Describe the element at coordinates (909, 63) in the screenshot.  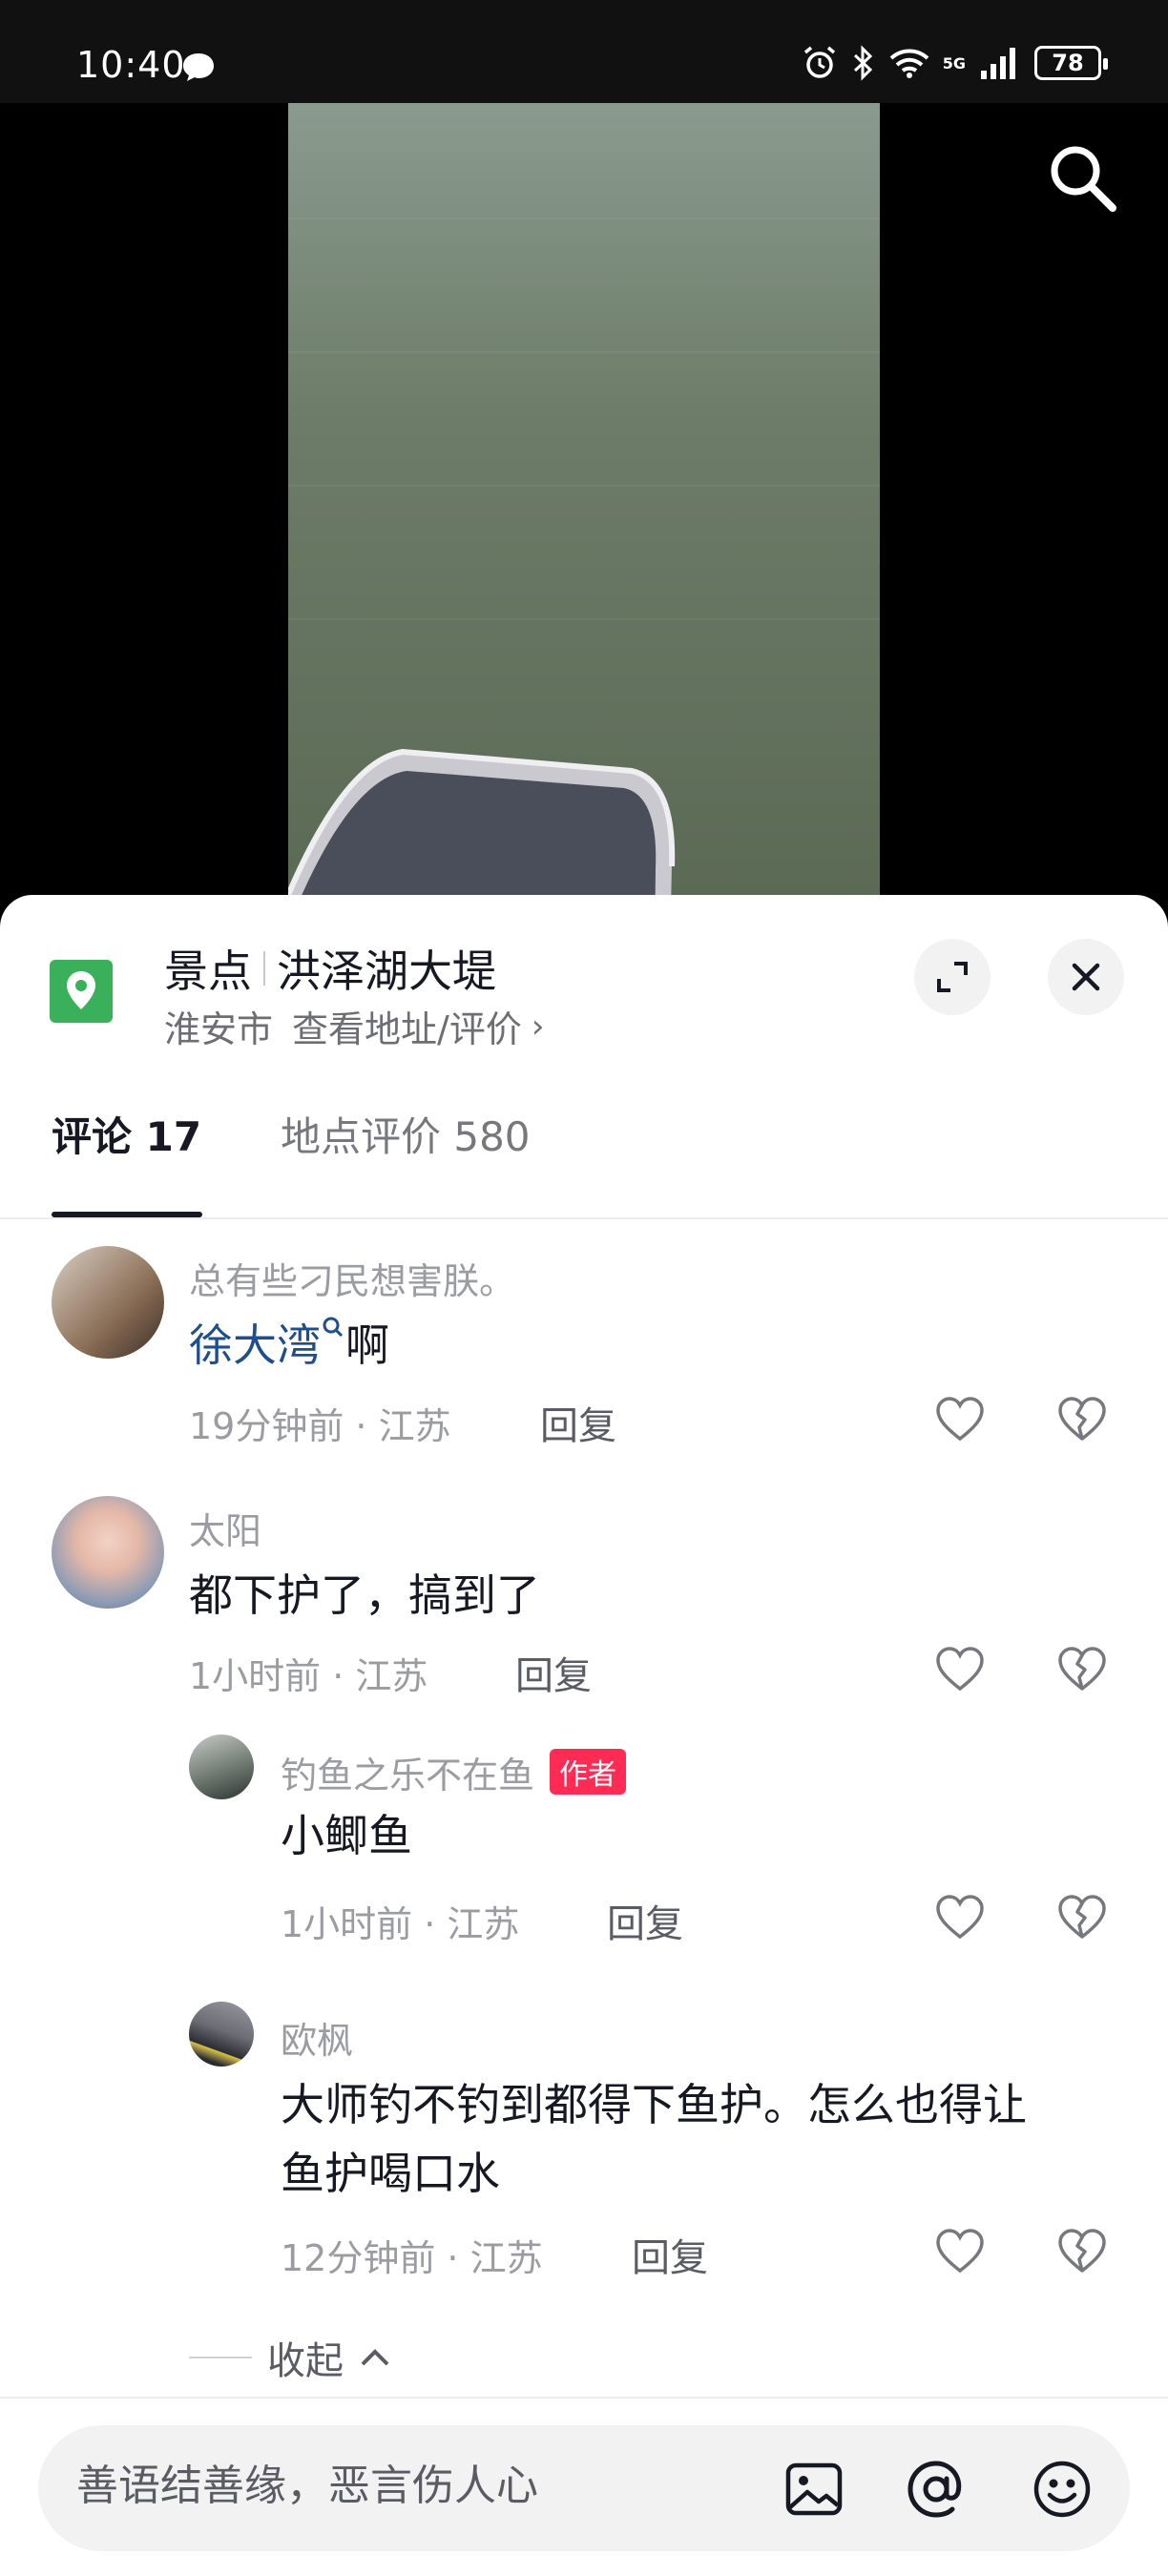
I see `wifi-icon` at that location.